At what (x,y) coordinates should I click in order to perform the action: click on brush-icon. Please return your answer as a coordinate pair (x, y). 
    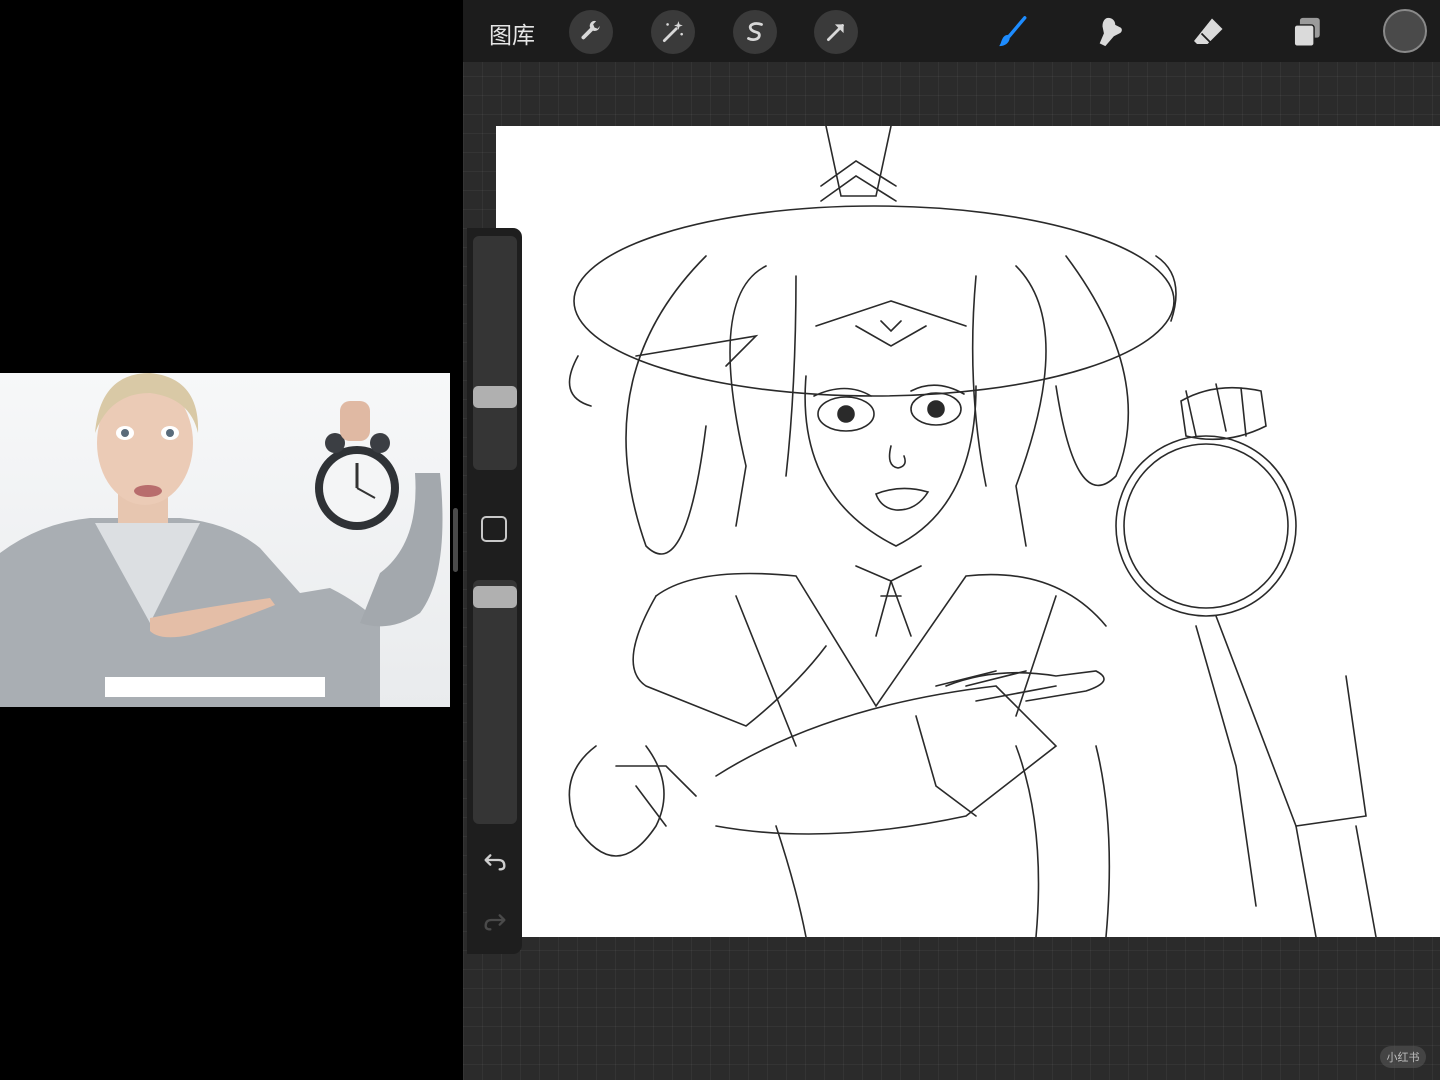
    Looking at the image, I should click on (1013, 31).